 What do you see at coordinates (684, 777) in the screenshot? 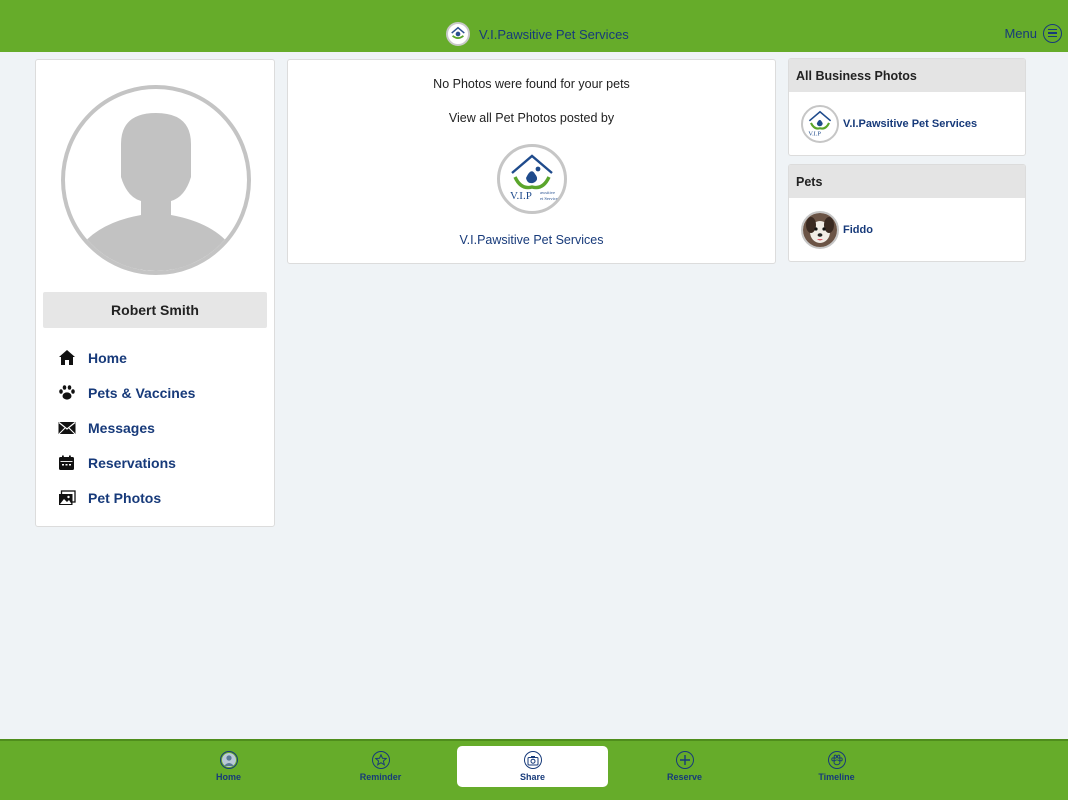
I see `tab-label: Reserve` at bounding box center [684, 777].